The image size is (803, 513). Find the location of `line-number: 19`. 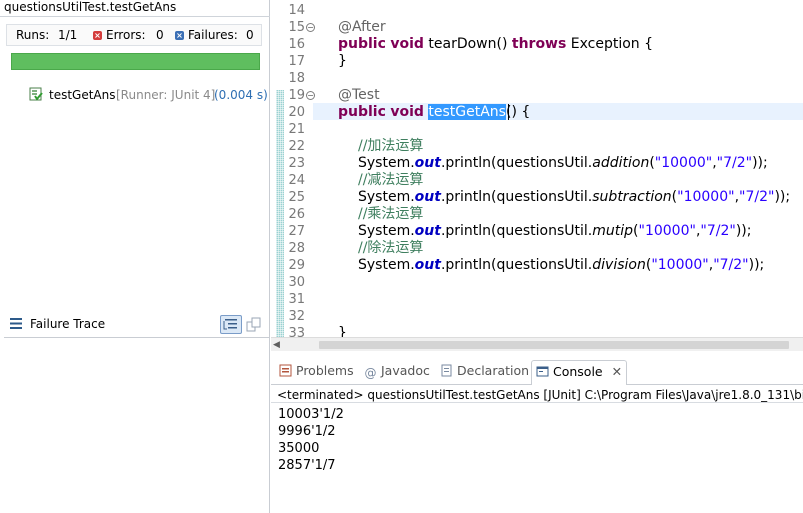

line-number: 19 is located at coordinates (296, 95).